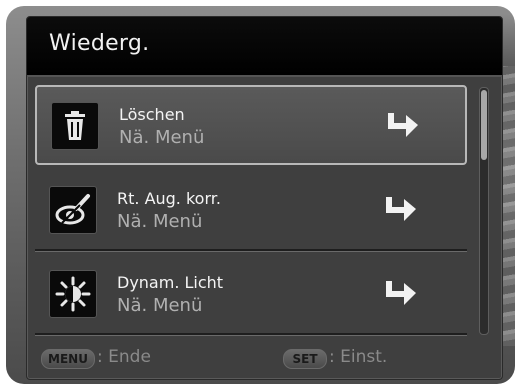 This screenshot has height=390, width=521. Describe the element at coordinates (484, 211) in the screenshot. I see `menu-scrollbar` at that location.